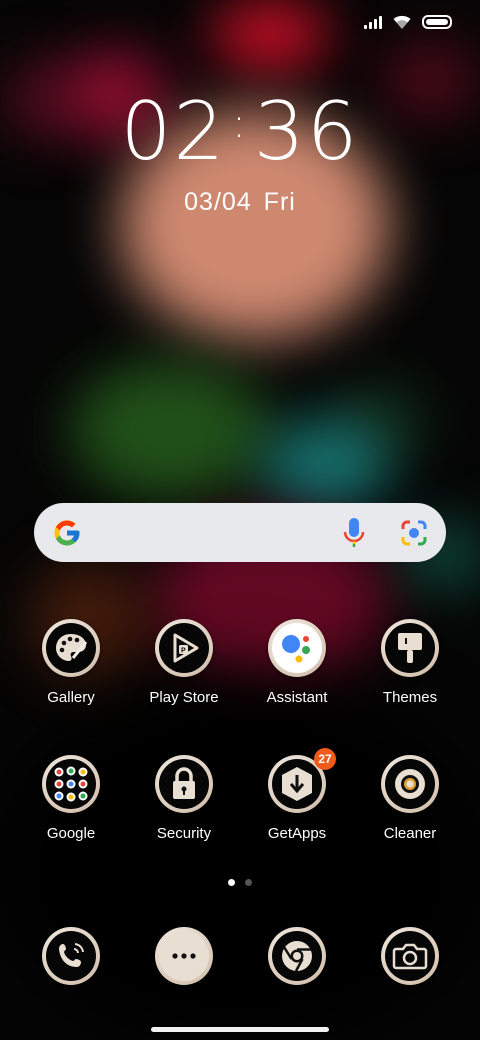 The width and height of the screenshot is (480, 1040). What do you see at coordinates (354, 533) in the screenshot?
I see `mic-icon` at bounding box center [354, 533].